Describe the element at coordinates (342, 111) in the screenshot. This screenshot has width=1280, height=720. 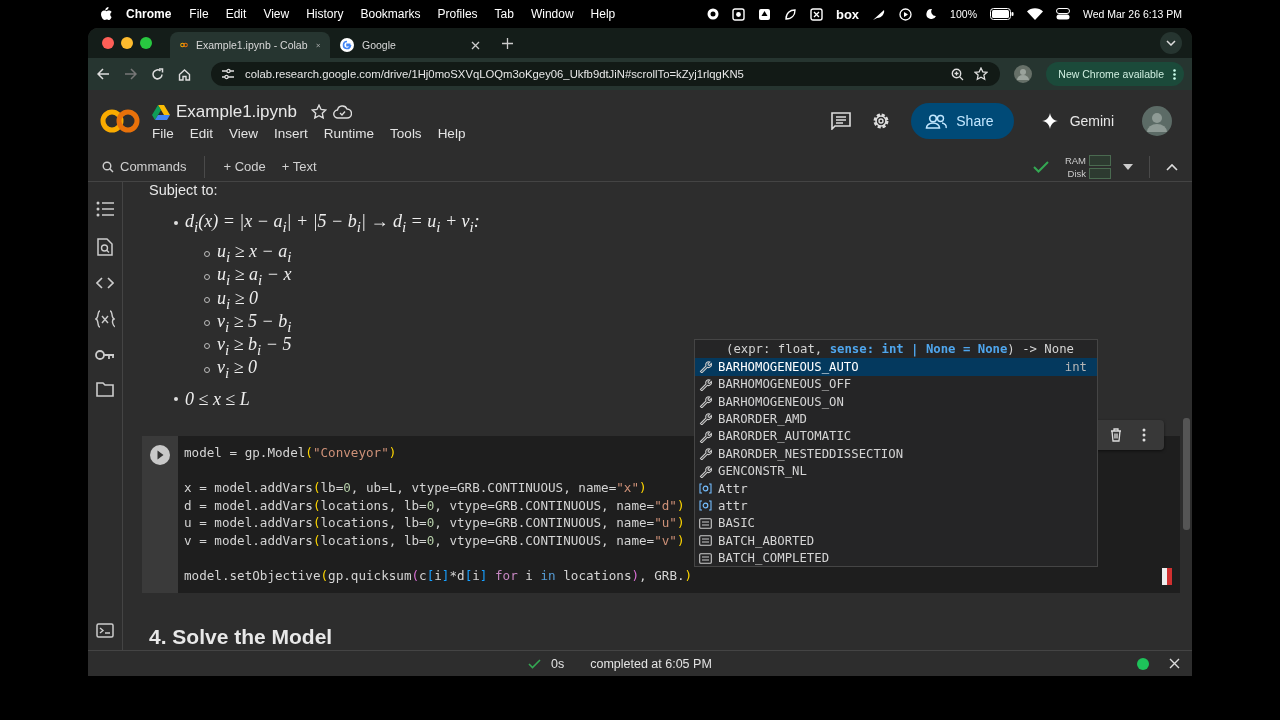
I see `cloud-icon` at that location.